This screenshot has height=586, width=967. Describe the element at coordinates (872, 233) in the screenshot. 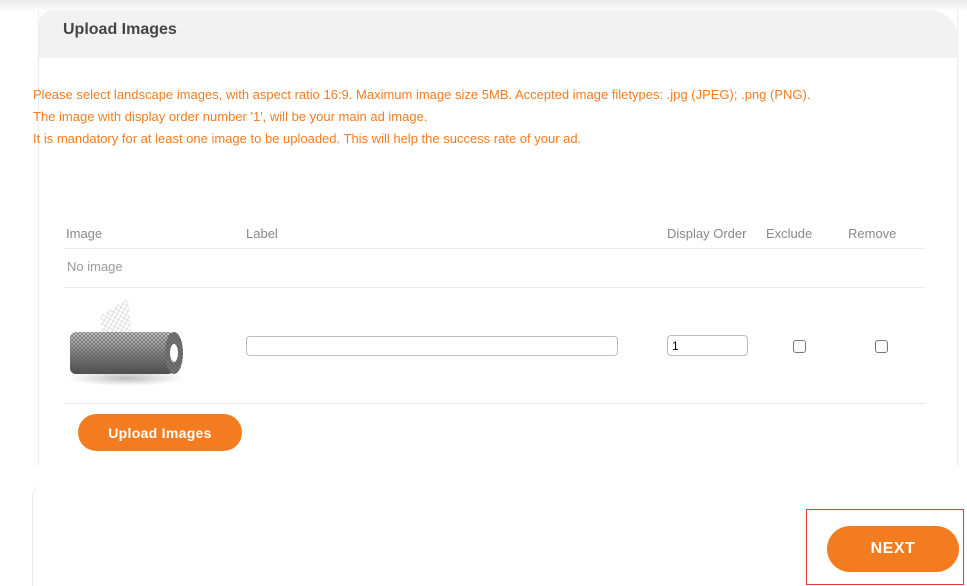

I see `column-header-remove: Remove` at that location.